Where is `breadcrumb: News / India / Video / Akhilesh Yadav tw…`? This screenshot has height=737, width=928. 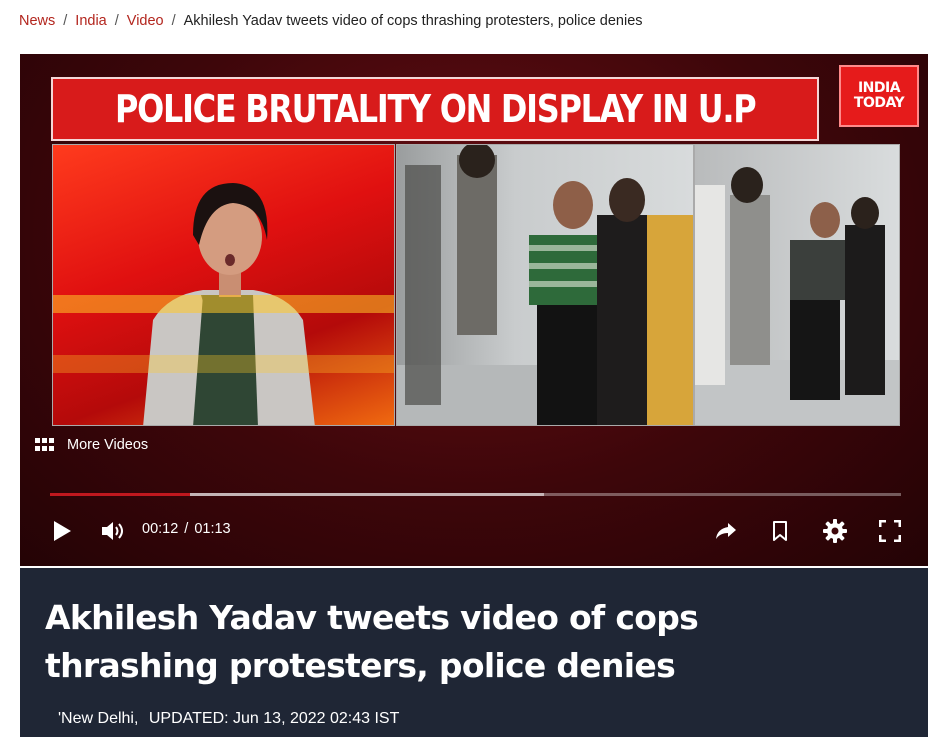
breadcrumb: News / India / Video / Akhilesh Yadav tw… is located at coordinates (331, 21).